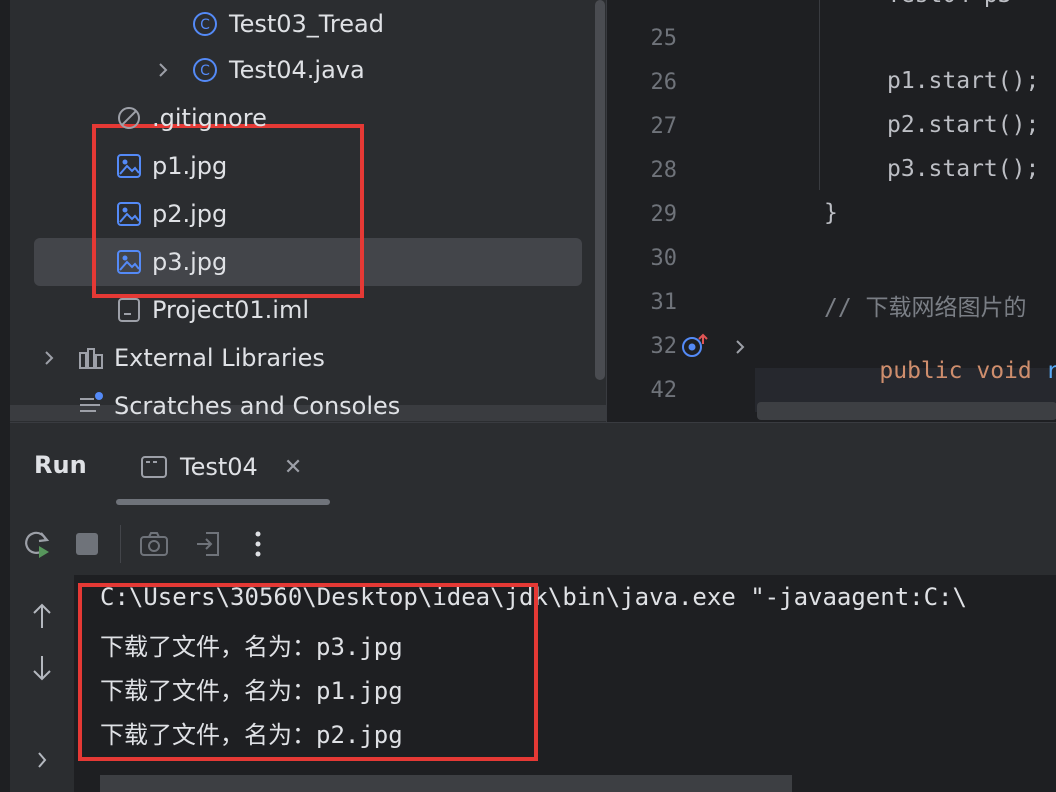  Describe the element at coordinates (664, 38) in the screenshot. I see `line-number: 25` at that location.